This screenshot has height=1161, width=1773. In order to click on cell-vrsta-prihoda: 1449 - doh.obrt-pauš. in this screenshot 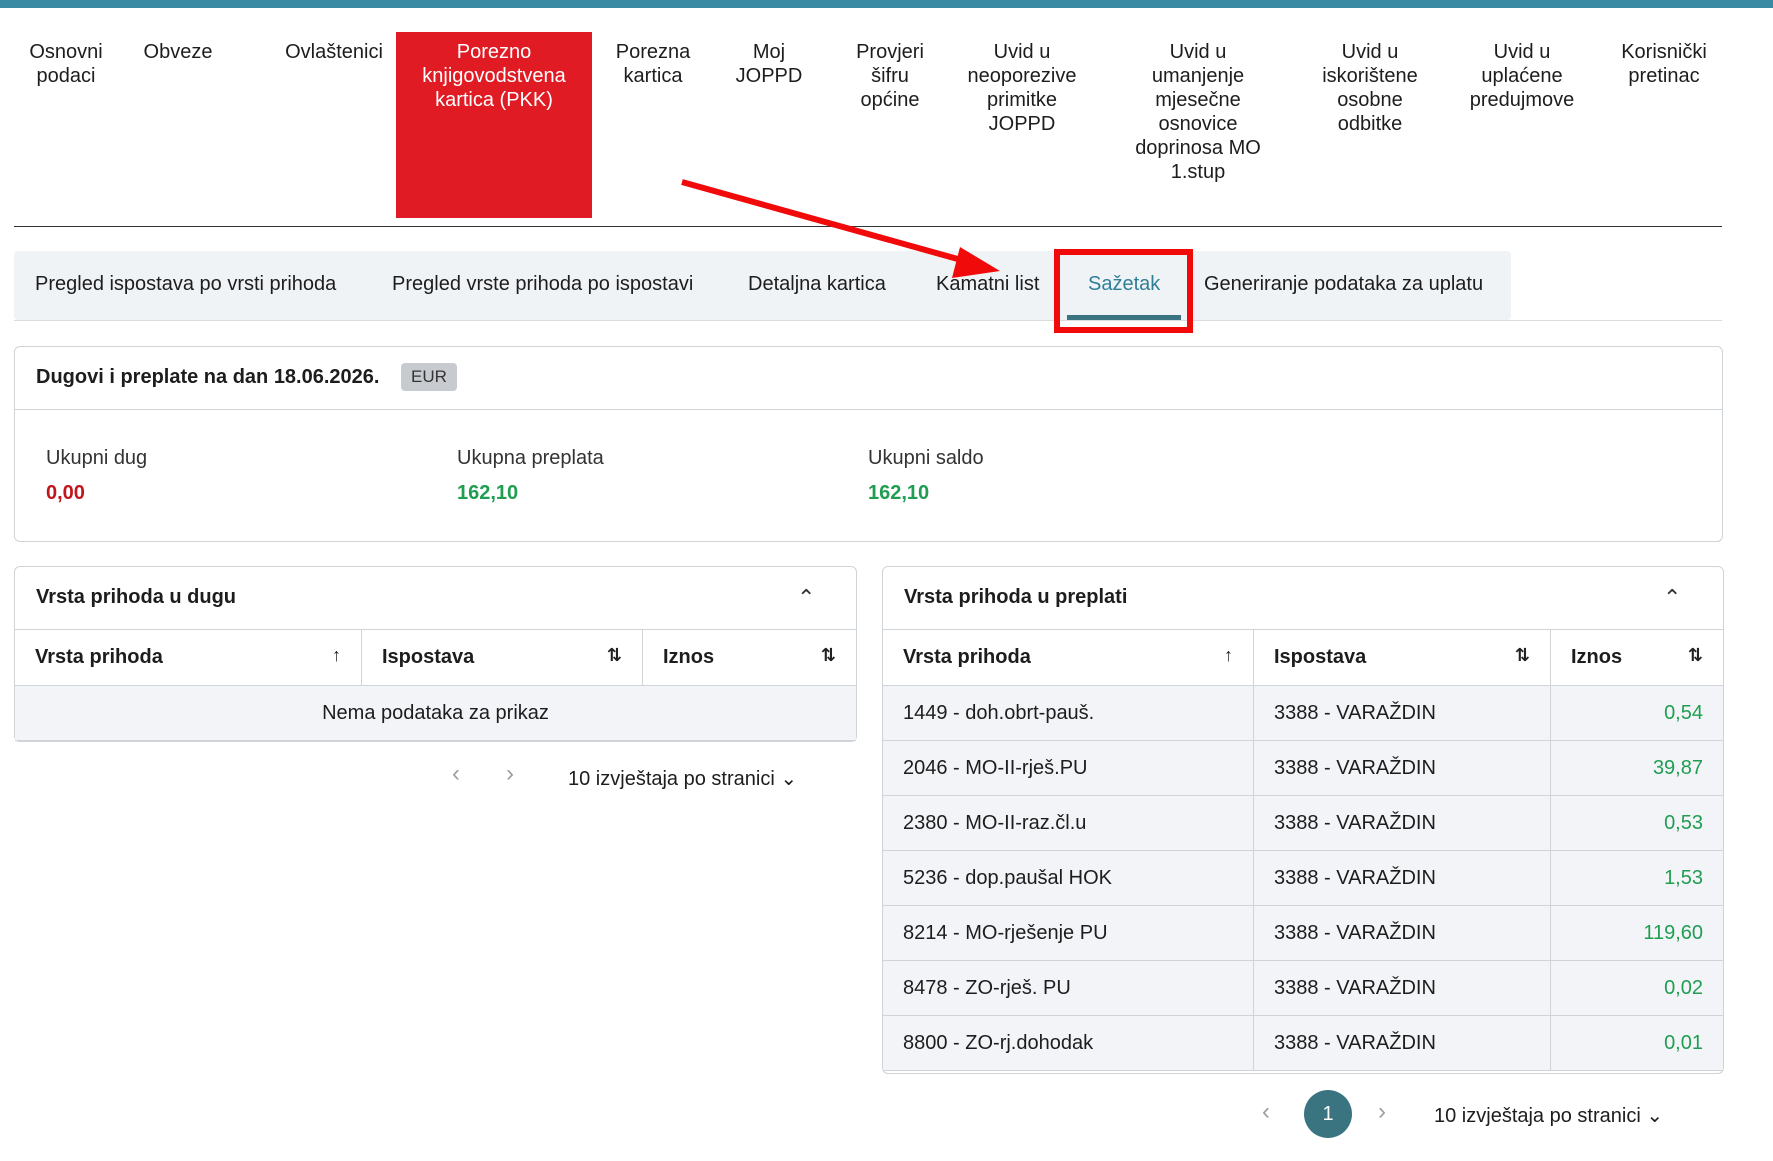, I will do `click(1068, 713)`.